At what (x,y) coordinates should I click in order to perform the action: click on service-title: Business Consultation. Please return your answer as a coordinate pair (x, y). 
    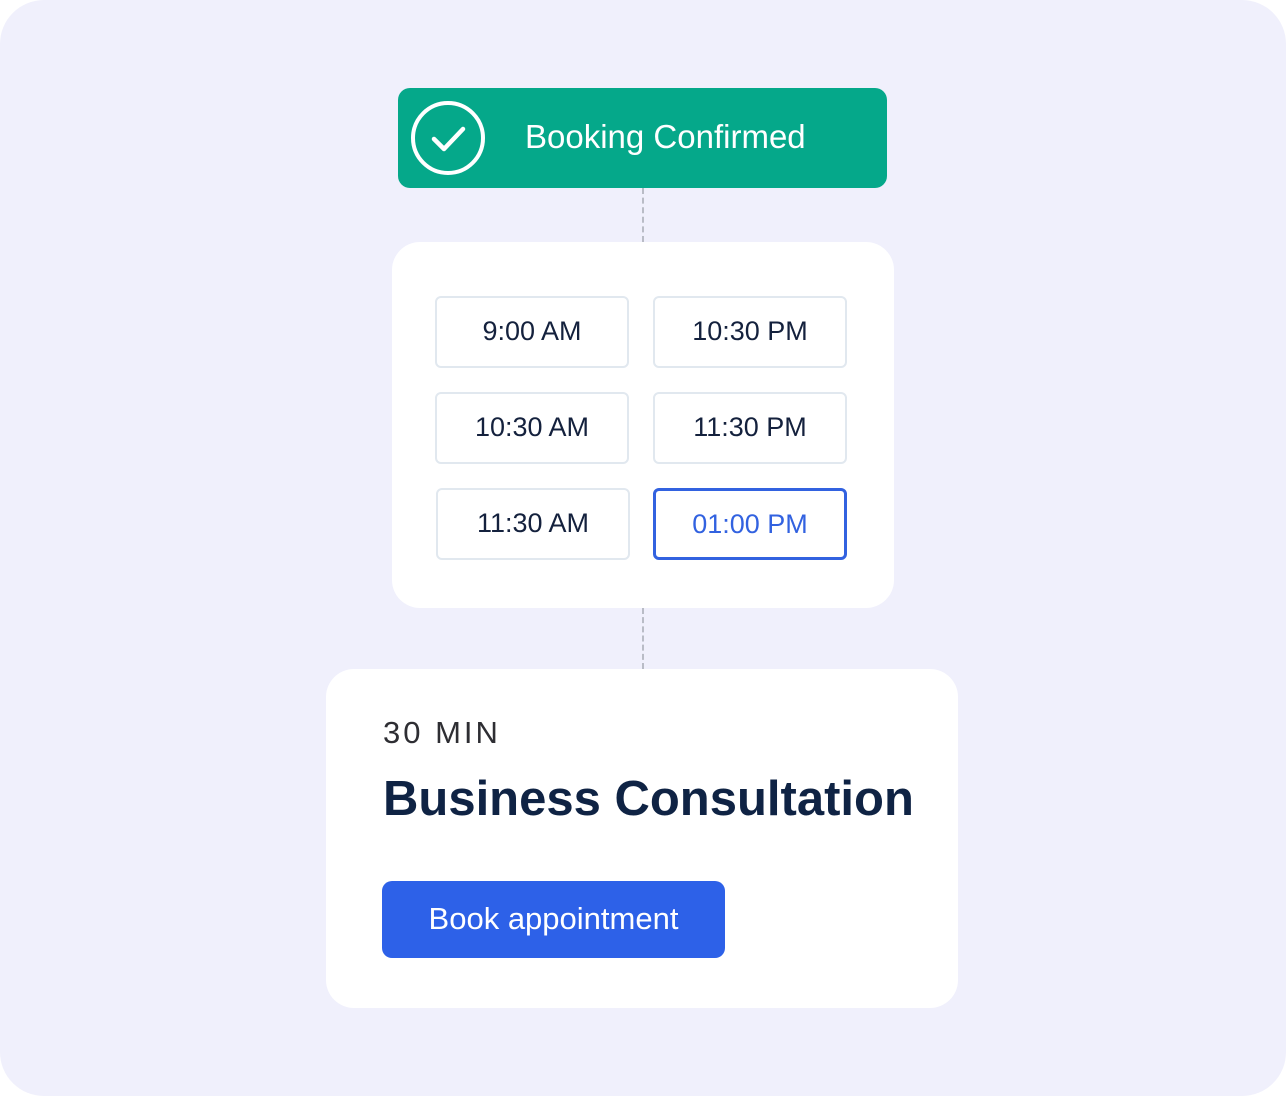
    Looking at the image, I should click on (648, 799).